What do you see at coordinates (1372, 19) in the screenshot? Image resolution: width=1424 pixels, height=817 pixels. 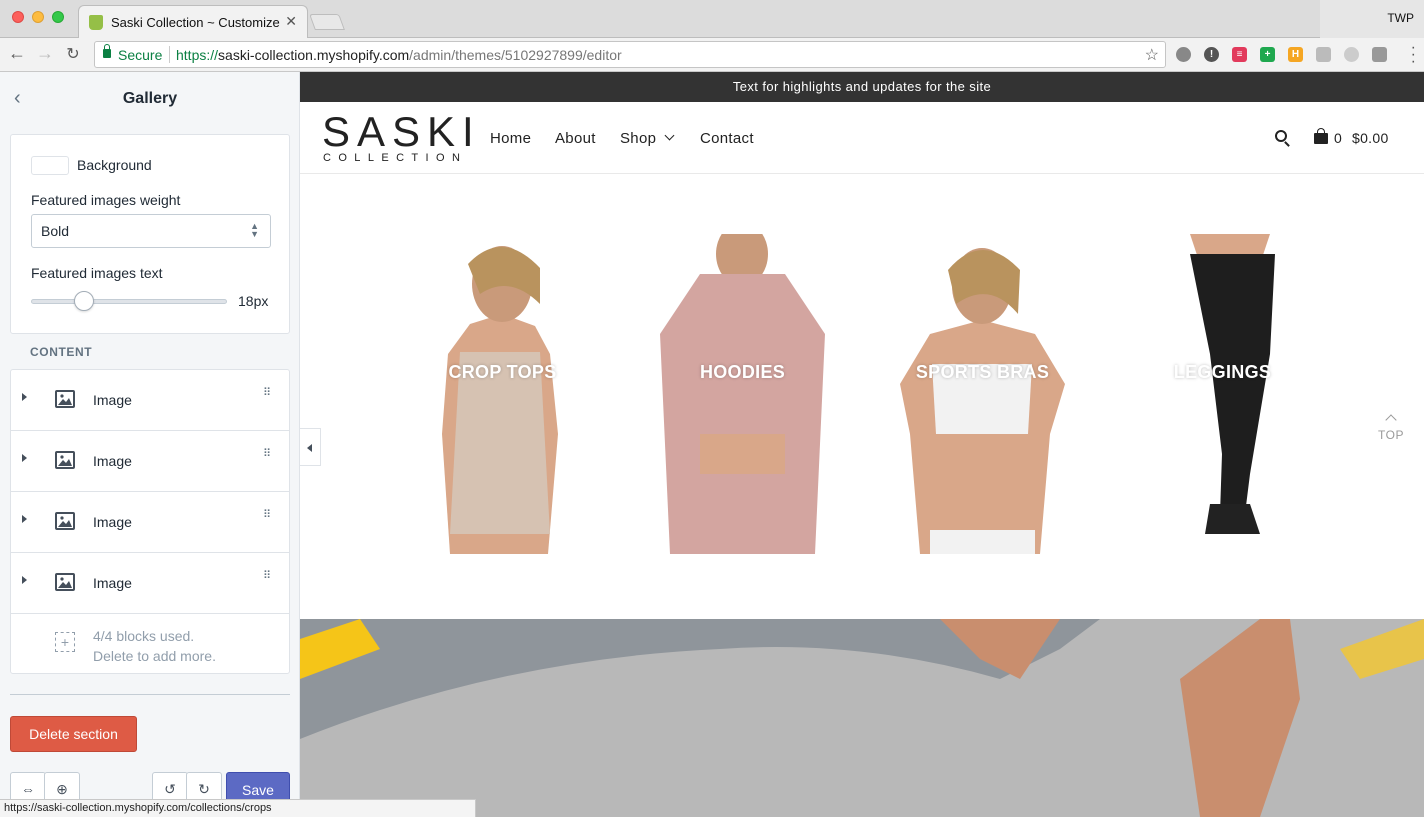 I see `profile-button: TWP` at bounding box center [1372, 19].